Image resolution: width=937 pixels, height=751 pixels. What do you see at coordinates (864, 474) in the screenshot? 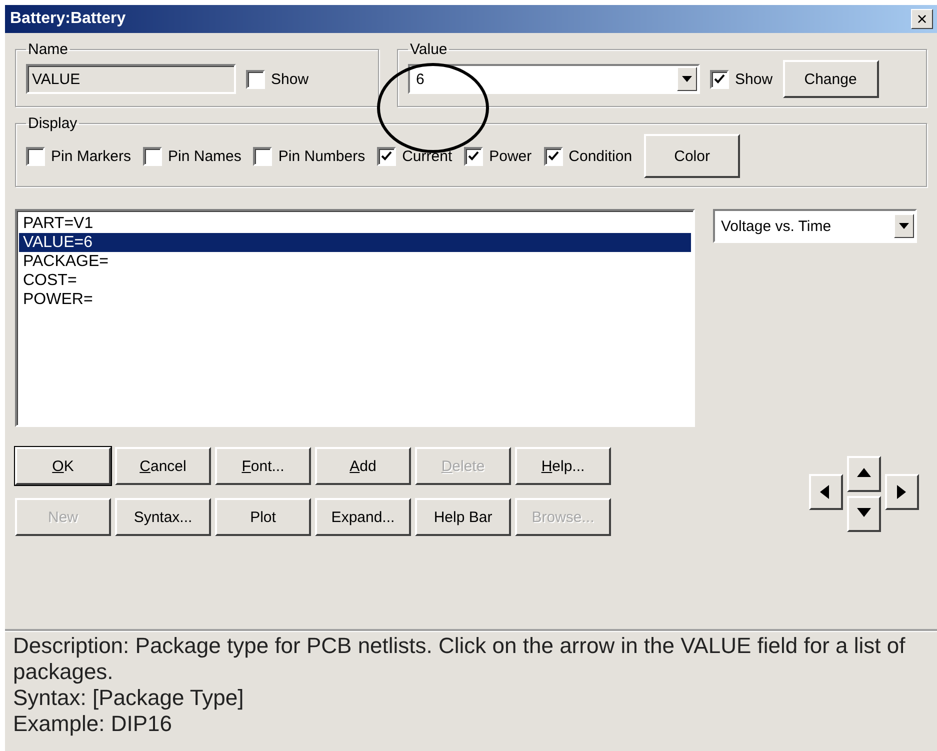
I see `move-up-button` at bounding box center [864, 474].